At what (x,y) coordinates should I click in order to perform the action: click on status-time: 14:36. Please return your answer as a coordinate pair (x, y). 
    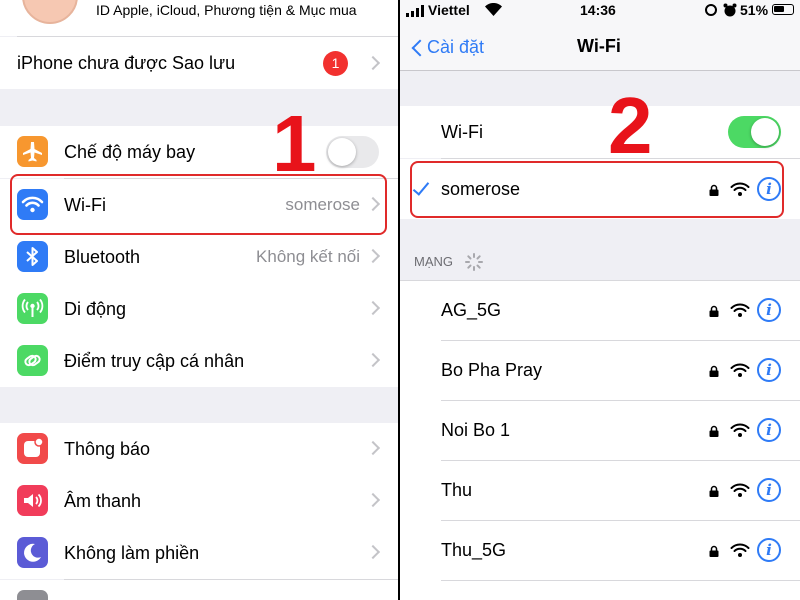
    Looking at the image, I should click on (598, 10).